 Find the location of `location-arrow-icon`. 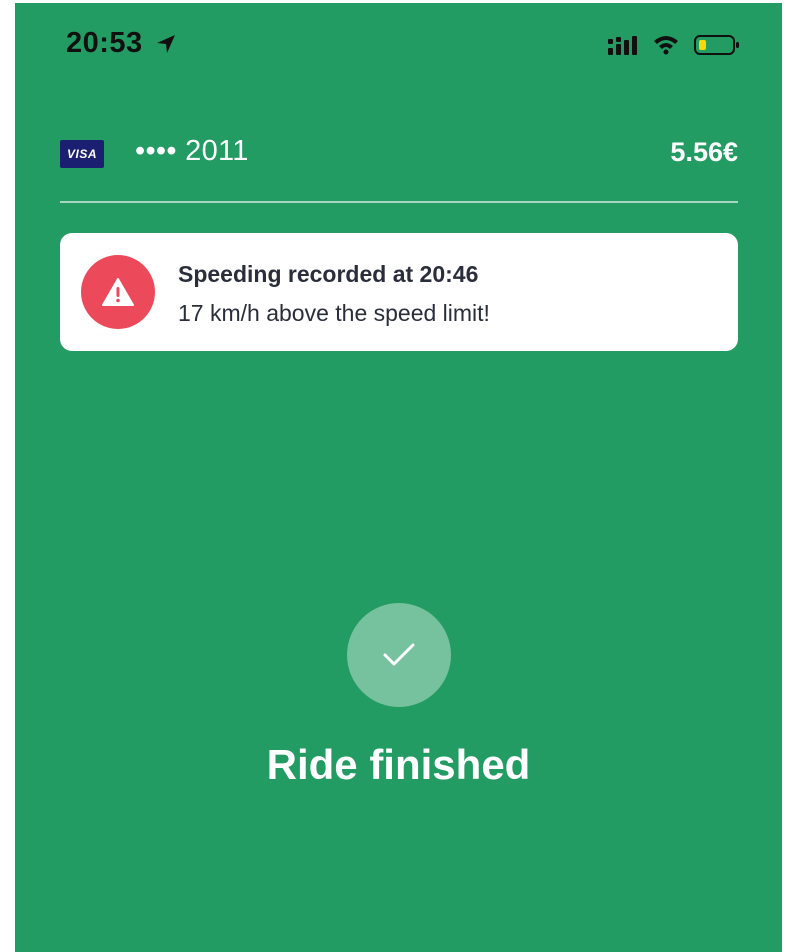

location-arrow-icon is located at coordinates (166, 44).